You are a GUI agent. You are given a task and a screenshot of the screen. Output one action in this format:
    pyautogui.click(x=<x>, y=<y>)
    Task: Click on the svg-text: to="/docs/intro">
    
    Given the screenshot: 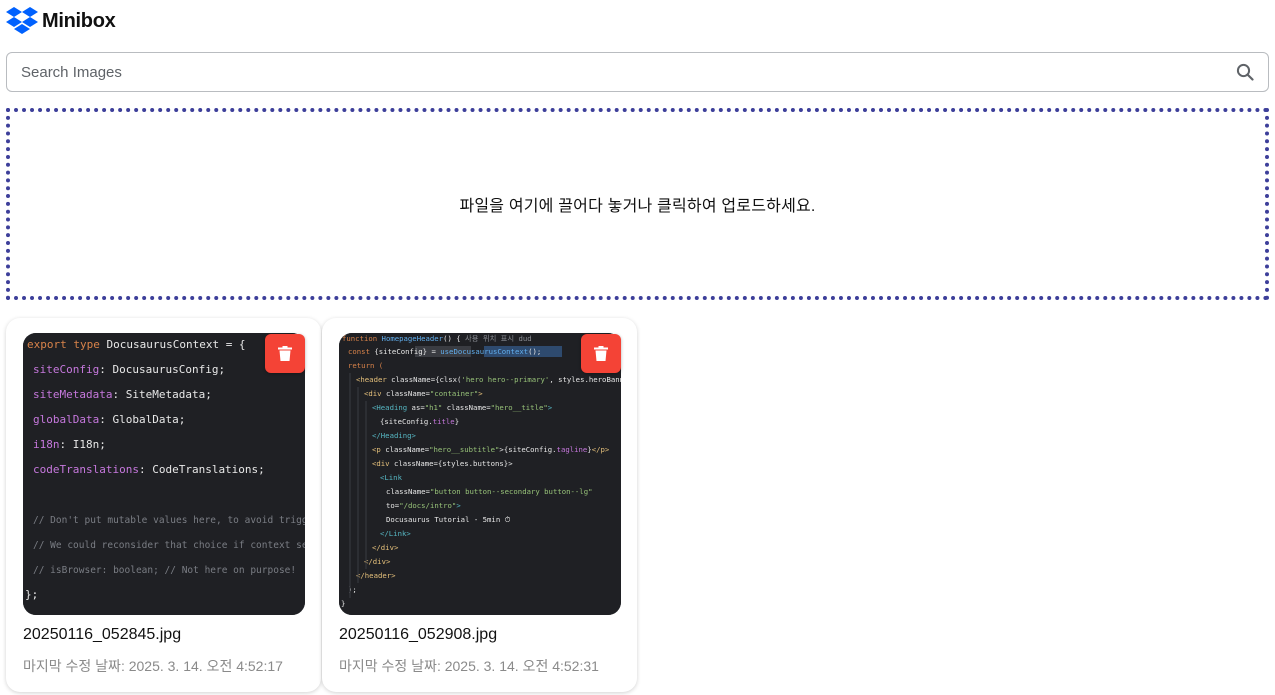 What is the action you would take?
    pyautogui.click(x=423, y=505)
    